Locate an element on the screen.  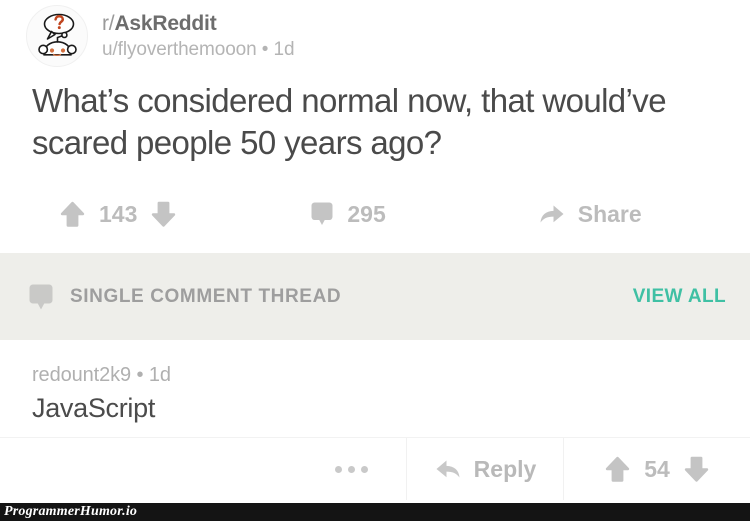
banner-left-group: SINGLE COMMENT THREAD is located at coordinates (184, 297).